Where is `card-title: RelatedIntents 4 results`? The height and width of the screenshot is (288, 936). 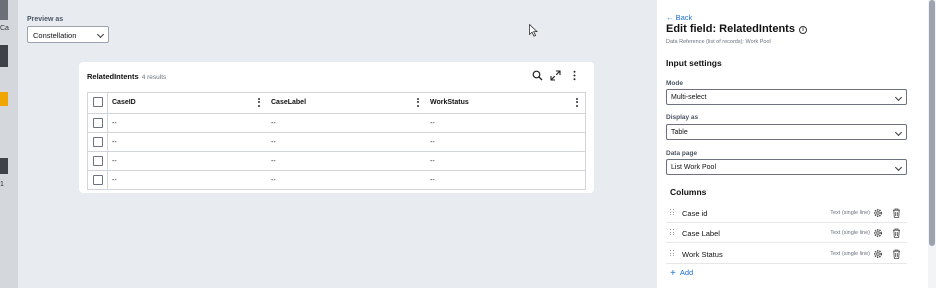
card-title: RelatedIntents 4 results is located at coordinates (126, 76).